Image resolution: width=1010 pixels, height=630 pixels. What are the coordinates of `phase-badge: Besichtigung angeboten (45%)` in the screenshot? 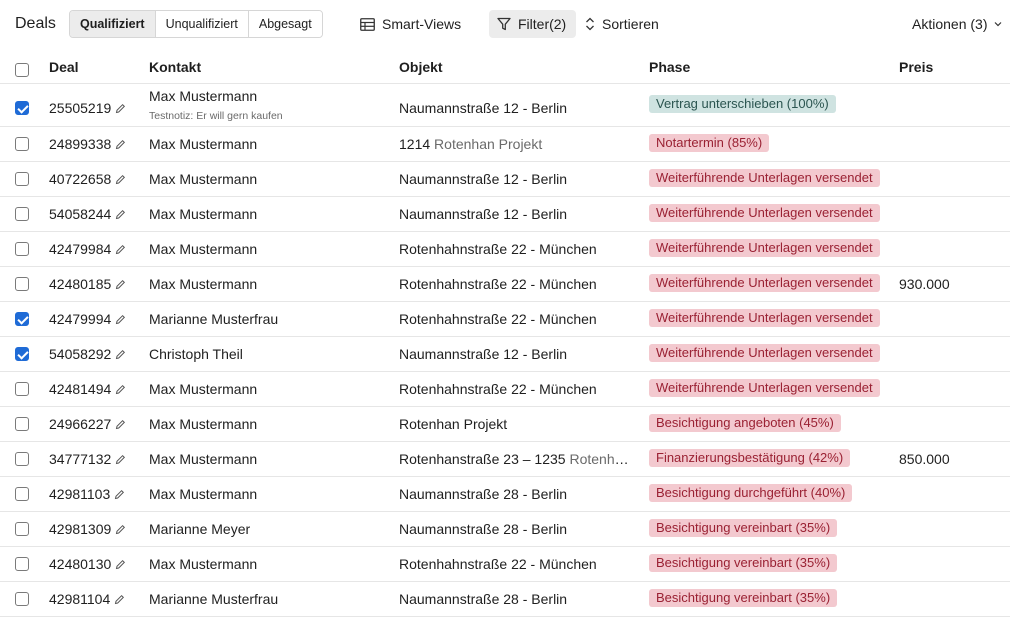 It's located at (745, 423).